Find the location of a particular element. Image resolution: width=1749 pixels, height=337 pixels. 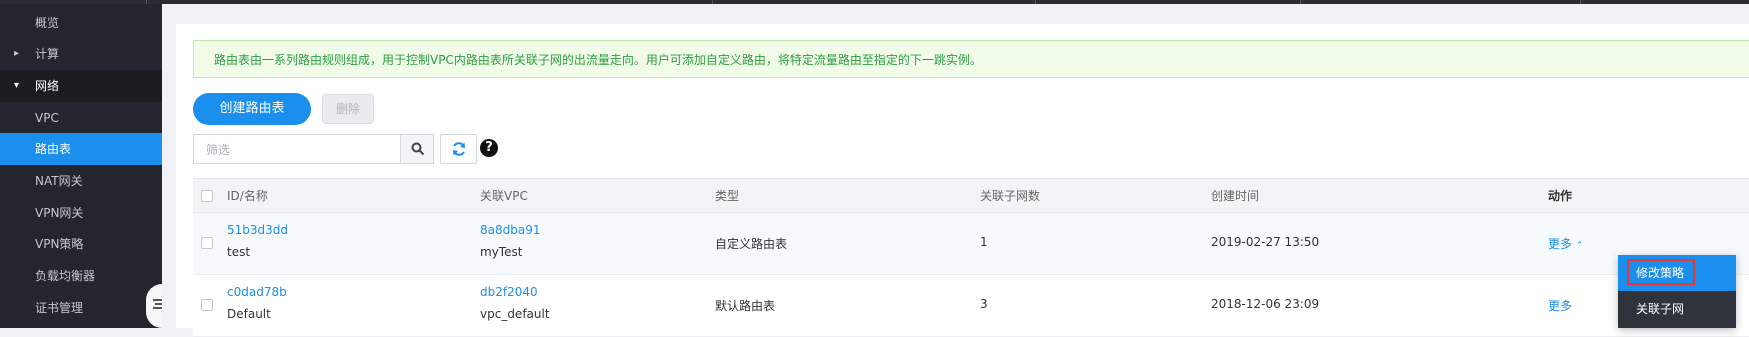

sidebar-group-compute: ▸ 计算 is located at coordinates (81, 54).